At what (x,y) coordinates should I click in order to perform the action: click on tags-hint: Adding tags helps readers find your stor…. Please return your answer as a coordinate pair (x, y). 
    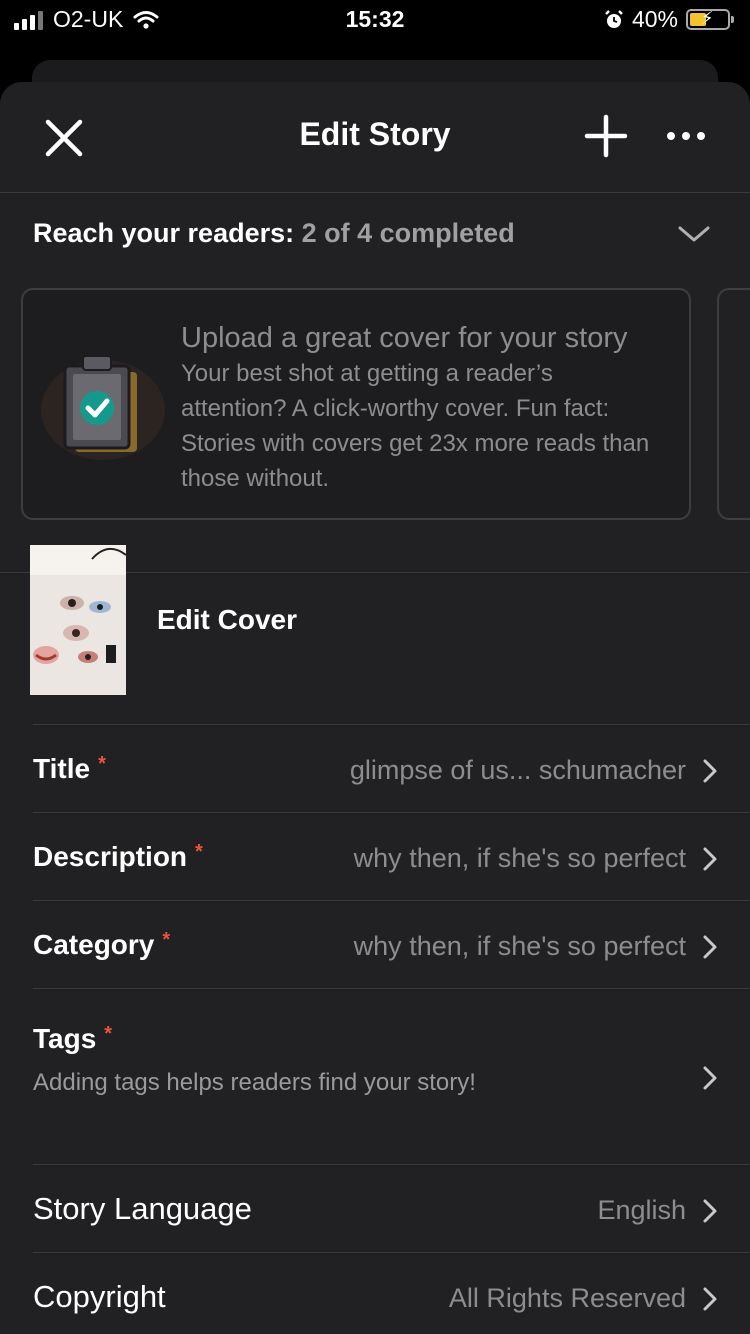
    Looking at the image, I should click on (254, 1082).